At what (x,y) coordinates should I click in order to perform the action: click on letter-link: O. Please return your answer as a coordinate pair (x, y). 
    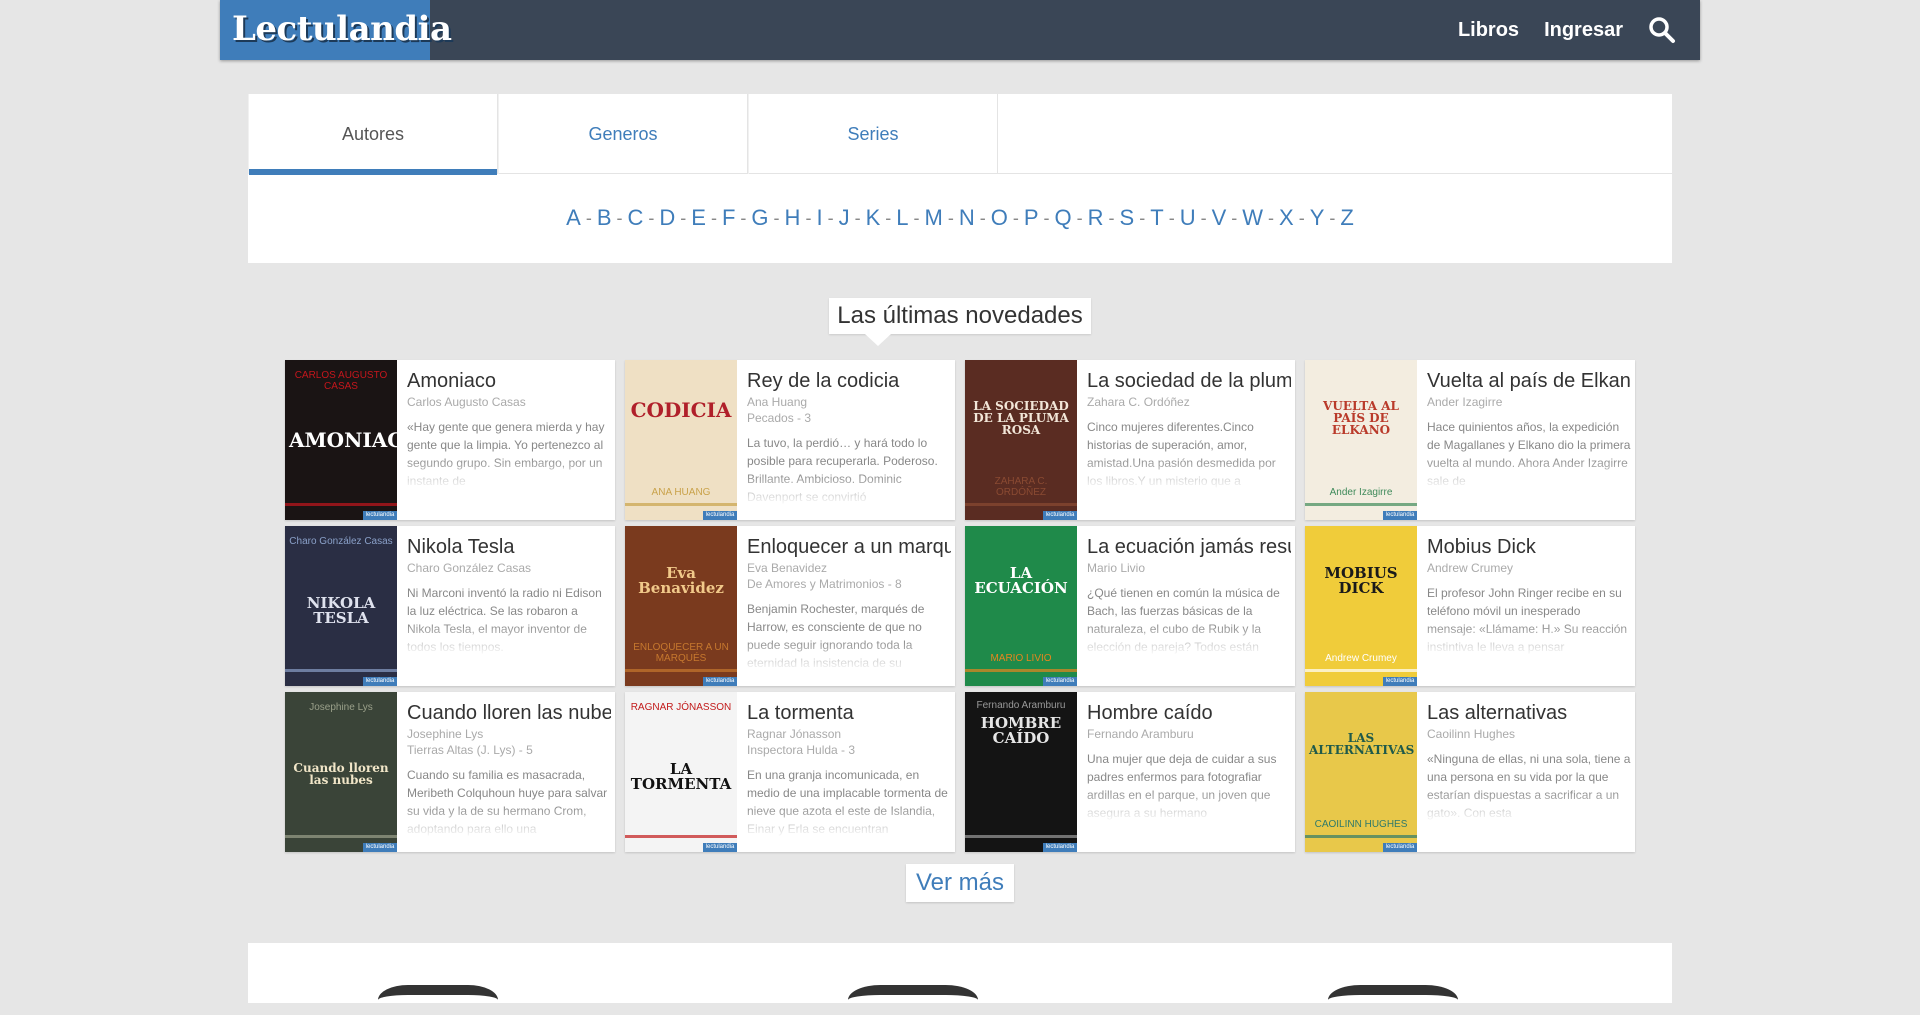
    Looking at the image, I should click on (999, 218).